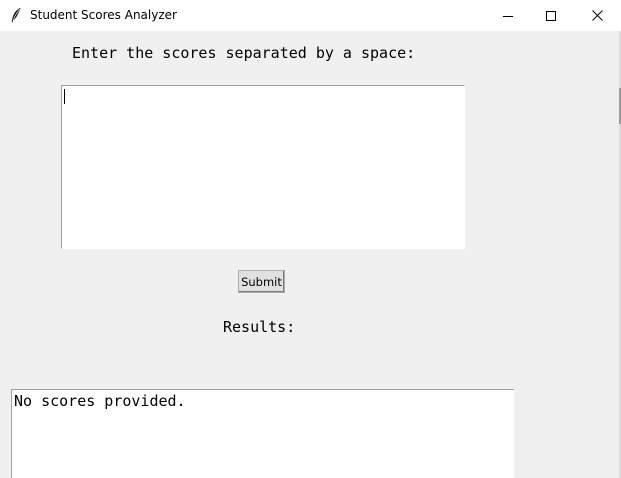  I want to click on maximize-button, so click(551, 15).